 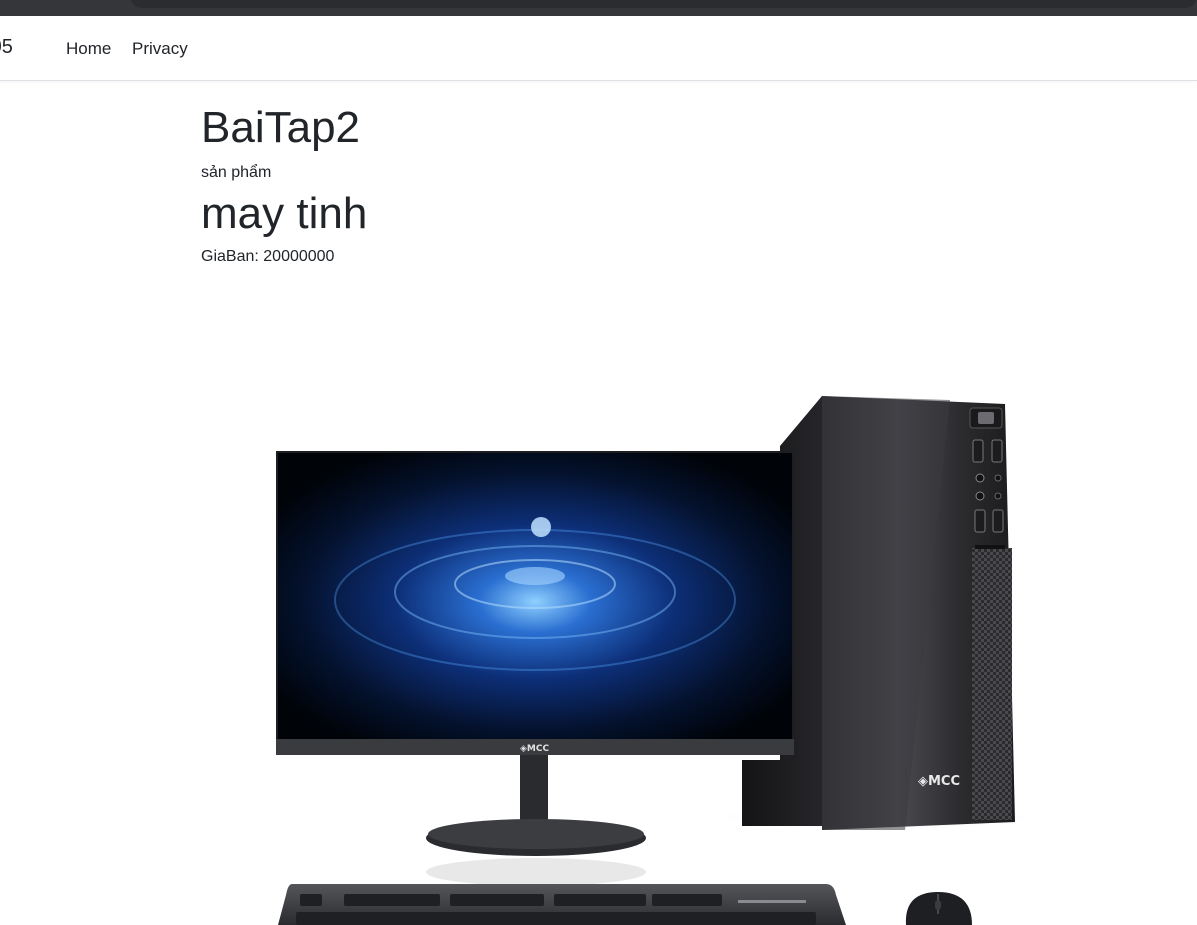 What do you see at coordinates (663, 4) in the screenshot?
I see `address-bar-edge` at bounding box center [663, 4].